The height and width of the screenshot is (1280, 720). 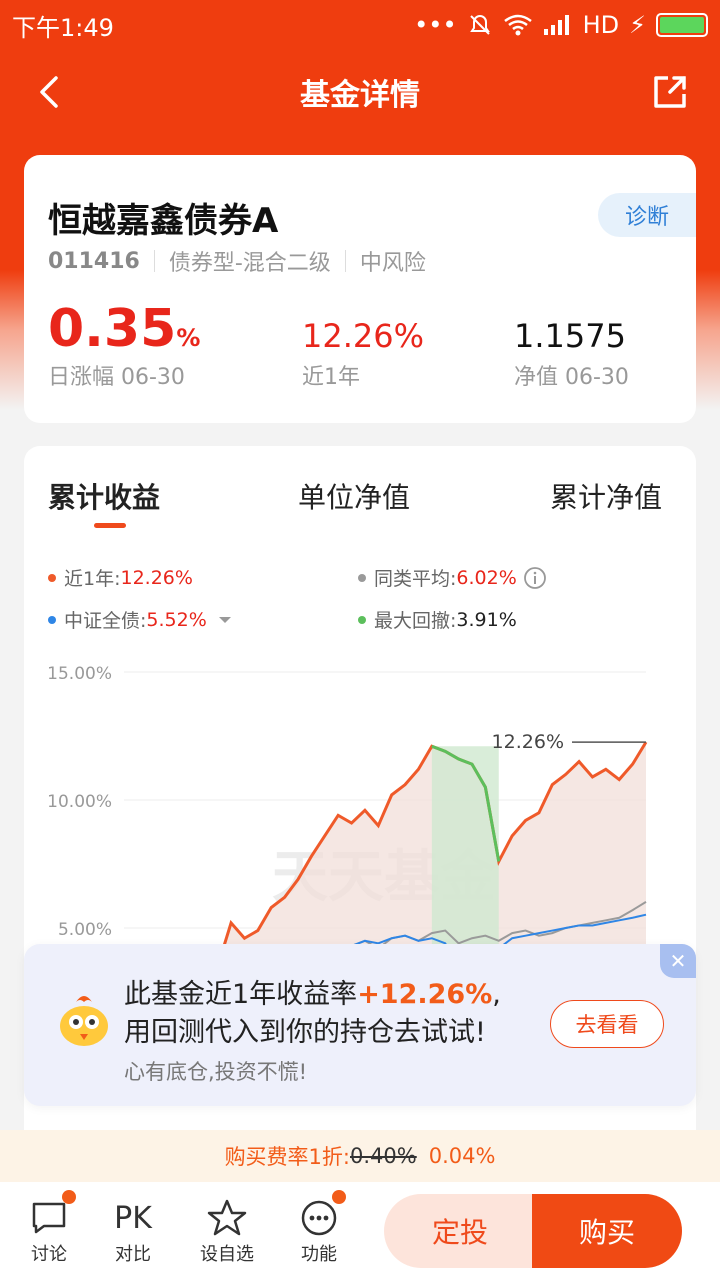 I want to click on wifi-icon, so click(x=517, y=25).